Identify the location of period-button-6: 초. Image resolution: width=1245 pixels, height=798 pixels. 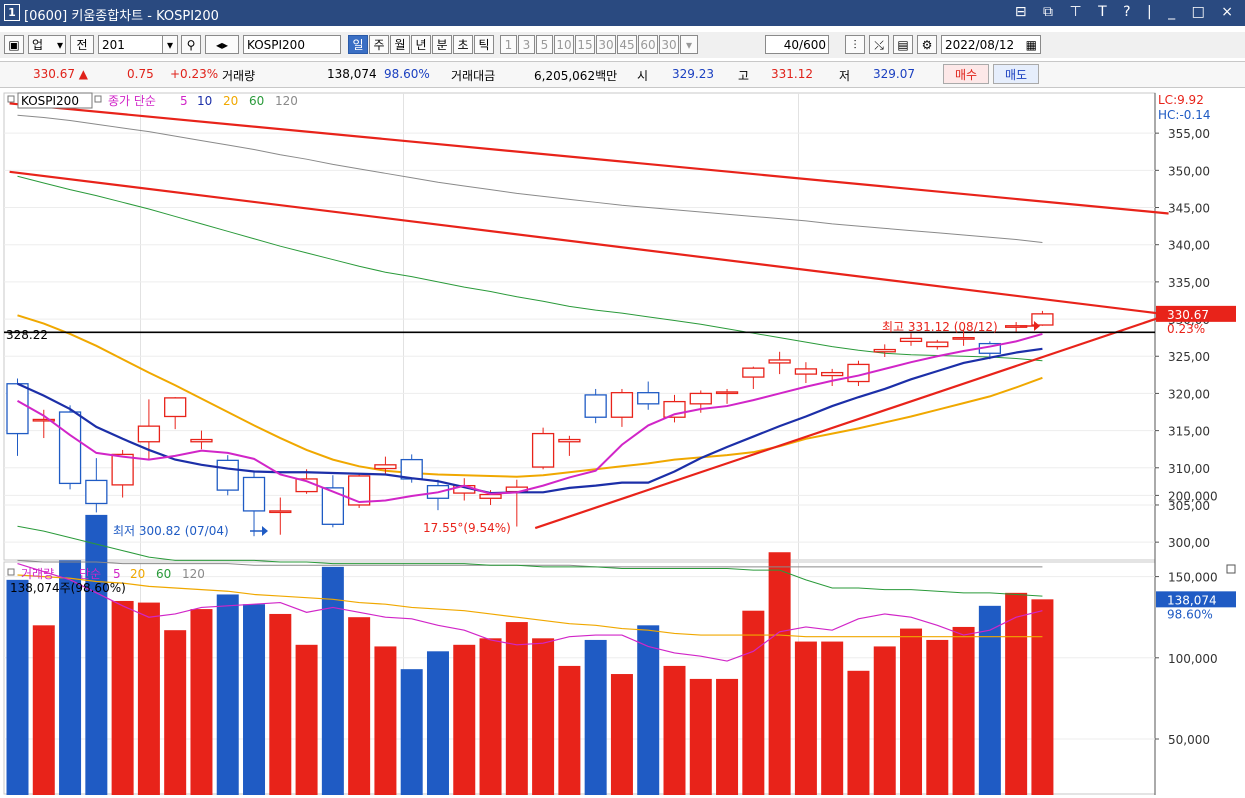
(463, 44).